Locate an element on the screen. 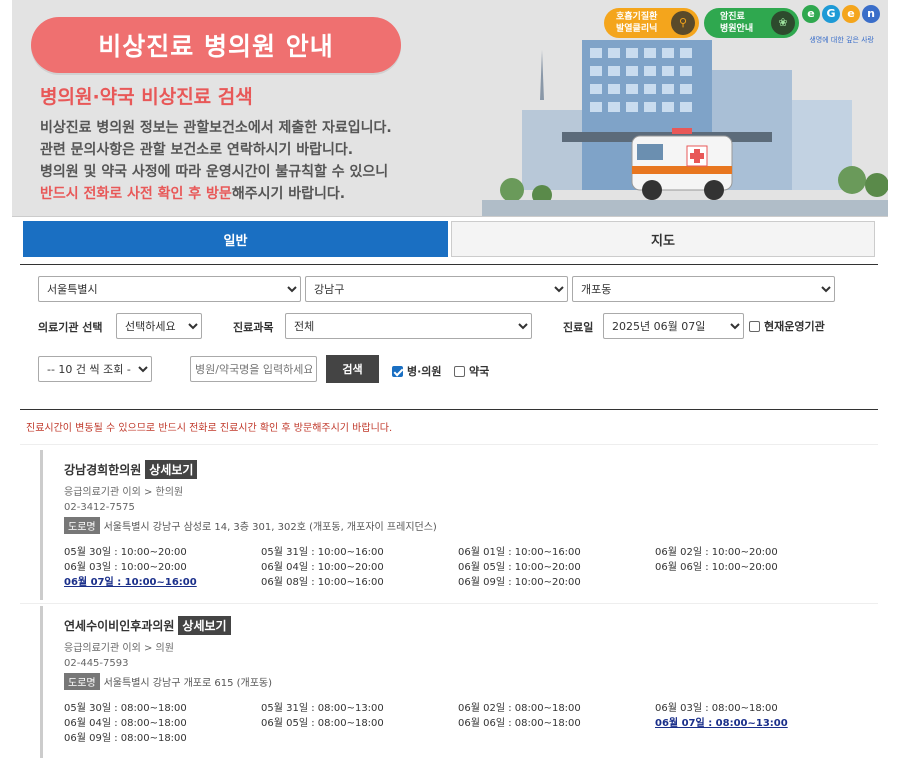 The width and height of the screenshot is (906, 758). egen-logo: e G e n 생명에 대한 깊은 사랑 is located at coordinates (842, 25).